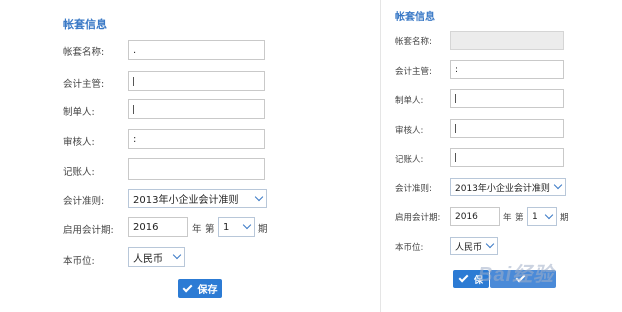  I want to click on supervisor-input, so click(196, 81).